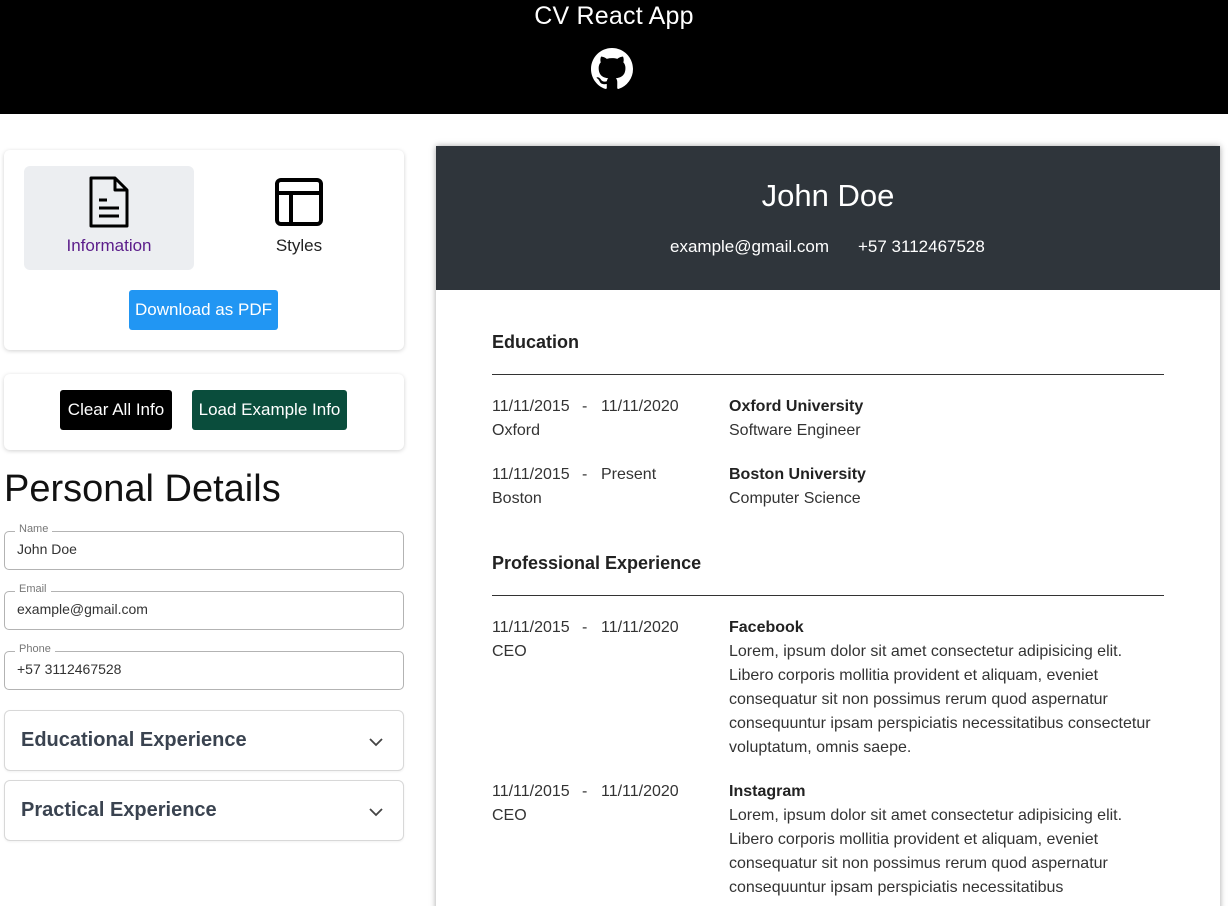 This screenshot has width=1228, height=906. Describe the element at coordinates (944, 419) in the screenshot. I see `entry-details: Oxford University Software Engineer` at that location.